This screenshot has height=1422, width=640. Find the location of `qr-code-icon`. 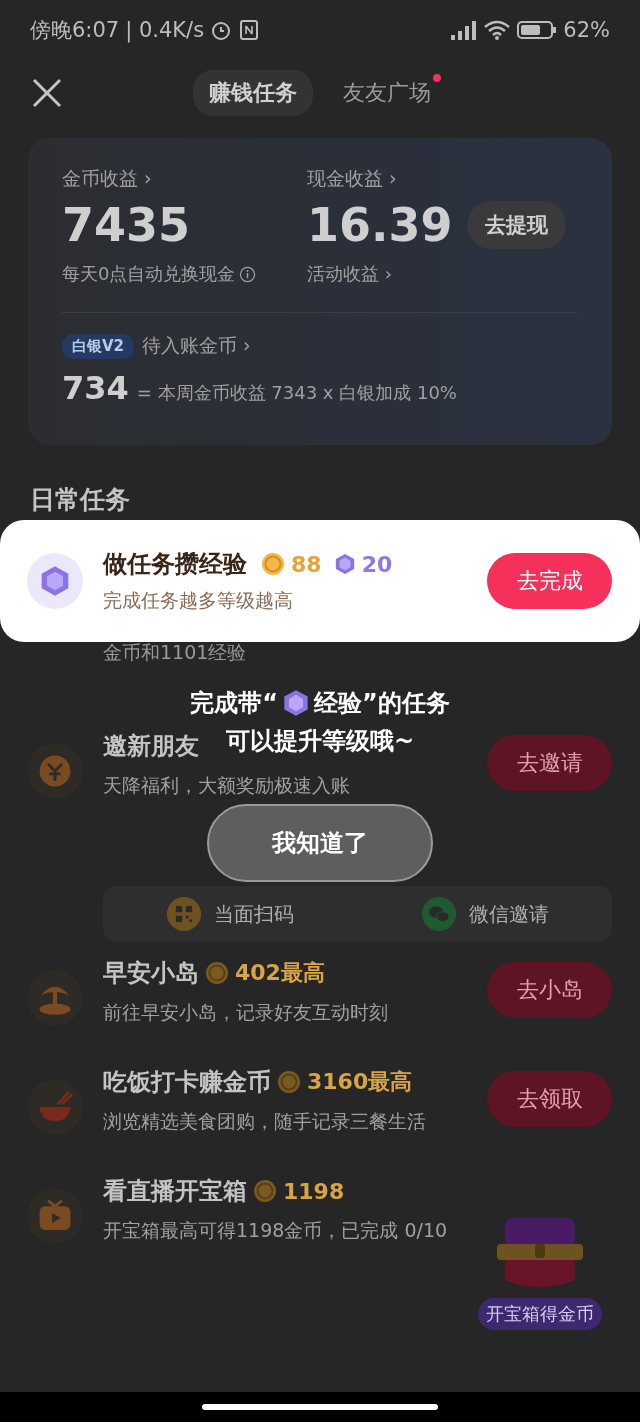

qr-code-icon is located at coordinates (184, 914).